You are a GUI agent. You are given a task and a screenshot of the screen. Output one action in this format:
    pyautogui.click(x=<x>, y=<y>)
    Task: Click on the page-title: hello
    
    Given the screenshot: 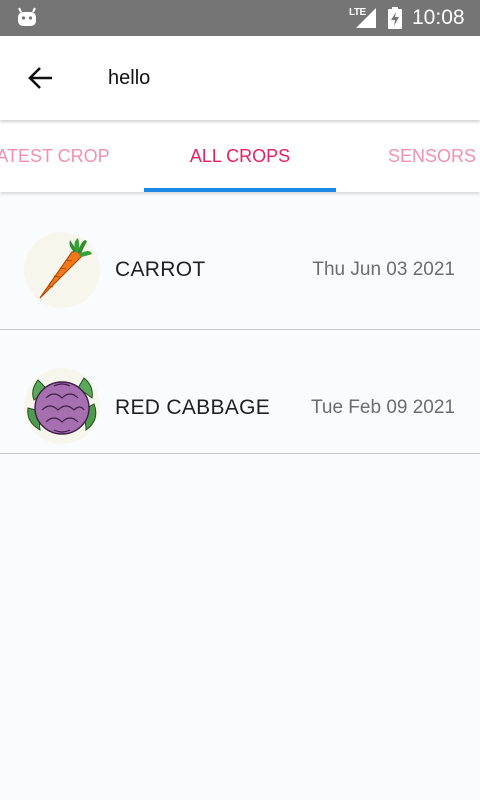 What is the action you would take?
    pyautogui.click(x=129, y=78)
    